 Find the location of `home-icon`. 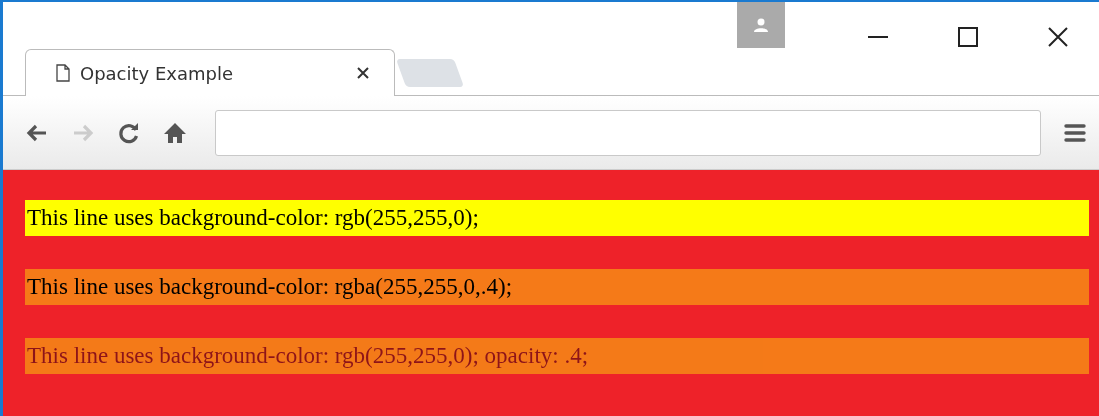

home-icon is located at coordinates (175, 132).